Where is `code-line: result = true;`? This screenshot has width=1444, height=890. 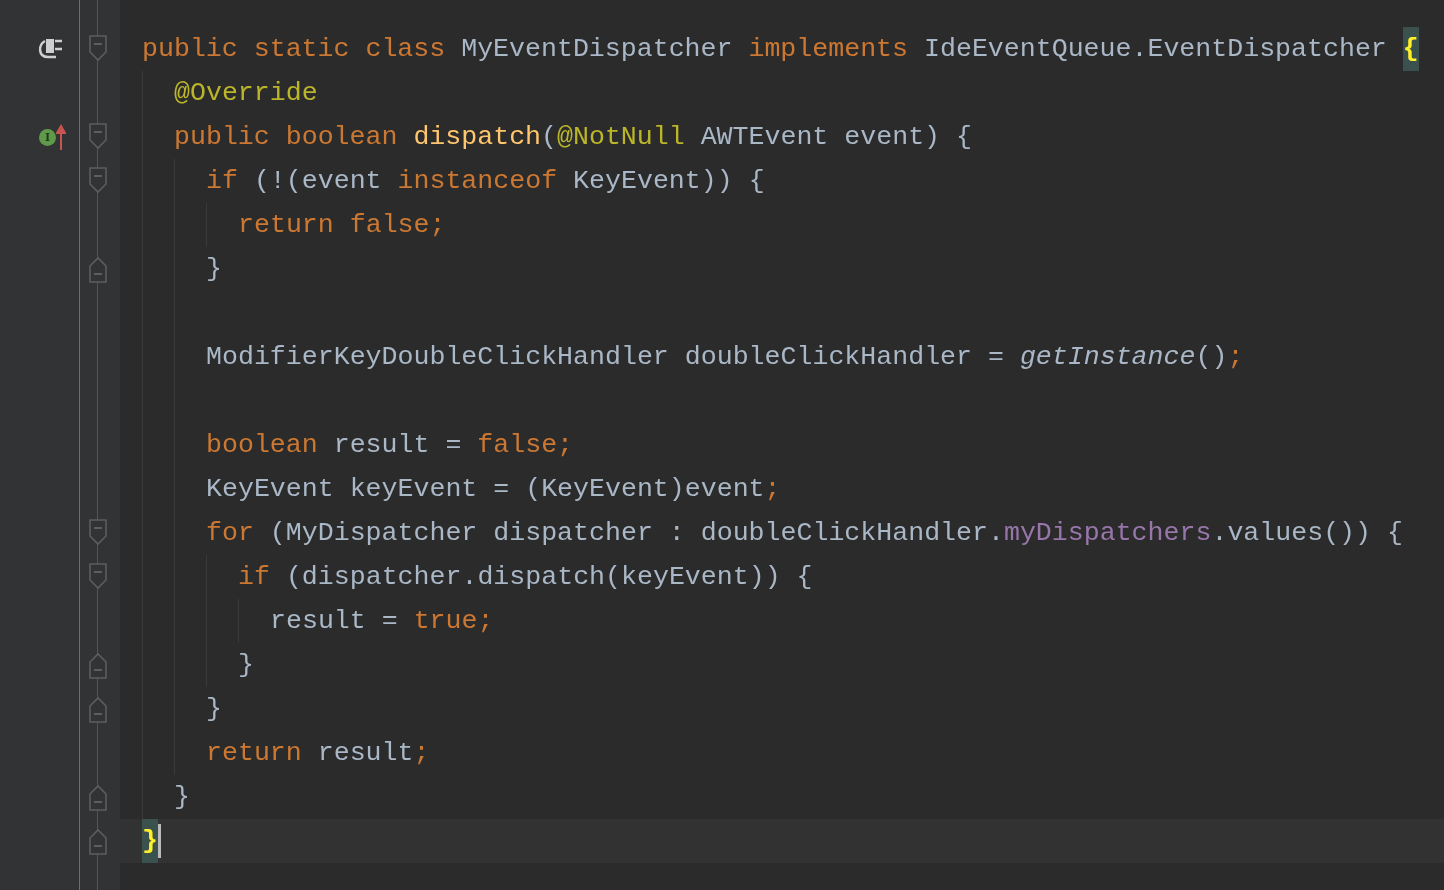
code-line: result = true; is located at coordinates (382, 621).